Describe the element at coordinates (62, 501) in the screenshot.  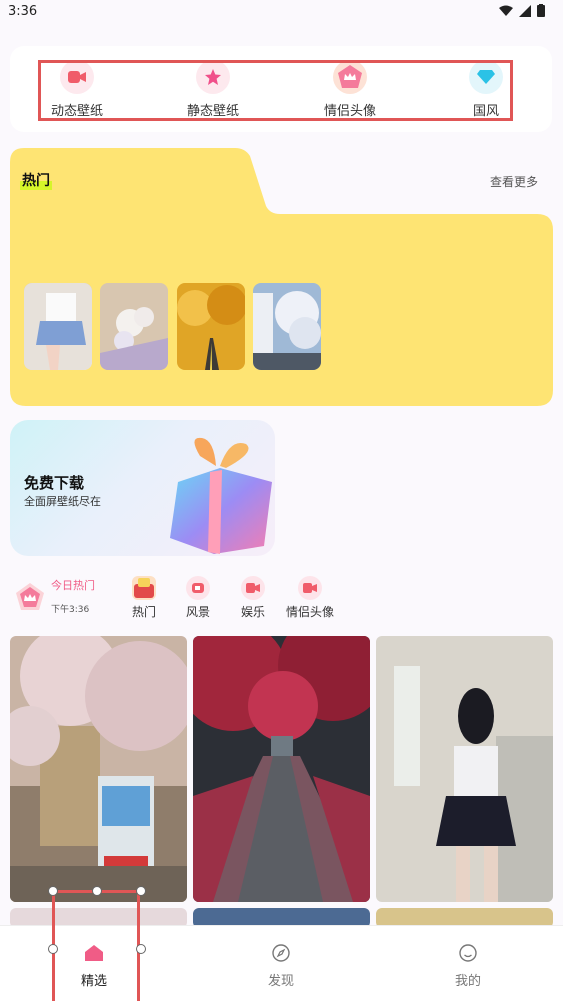
I see `promo-subtitle: 全面屏壁纸尽在` at that location.